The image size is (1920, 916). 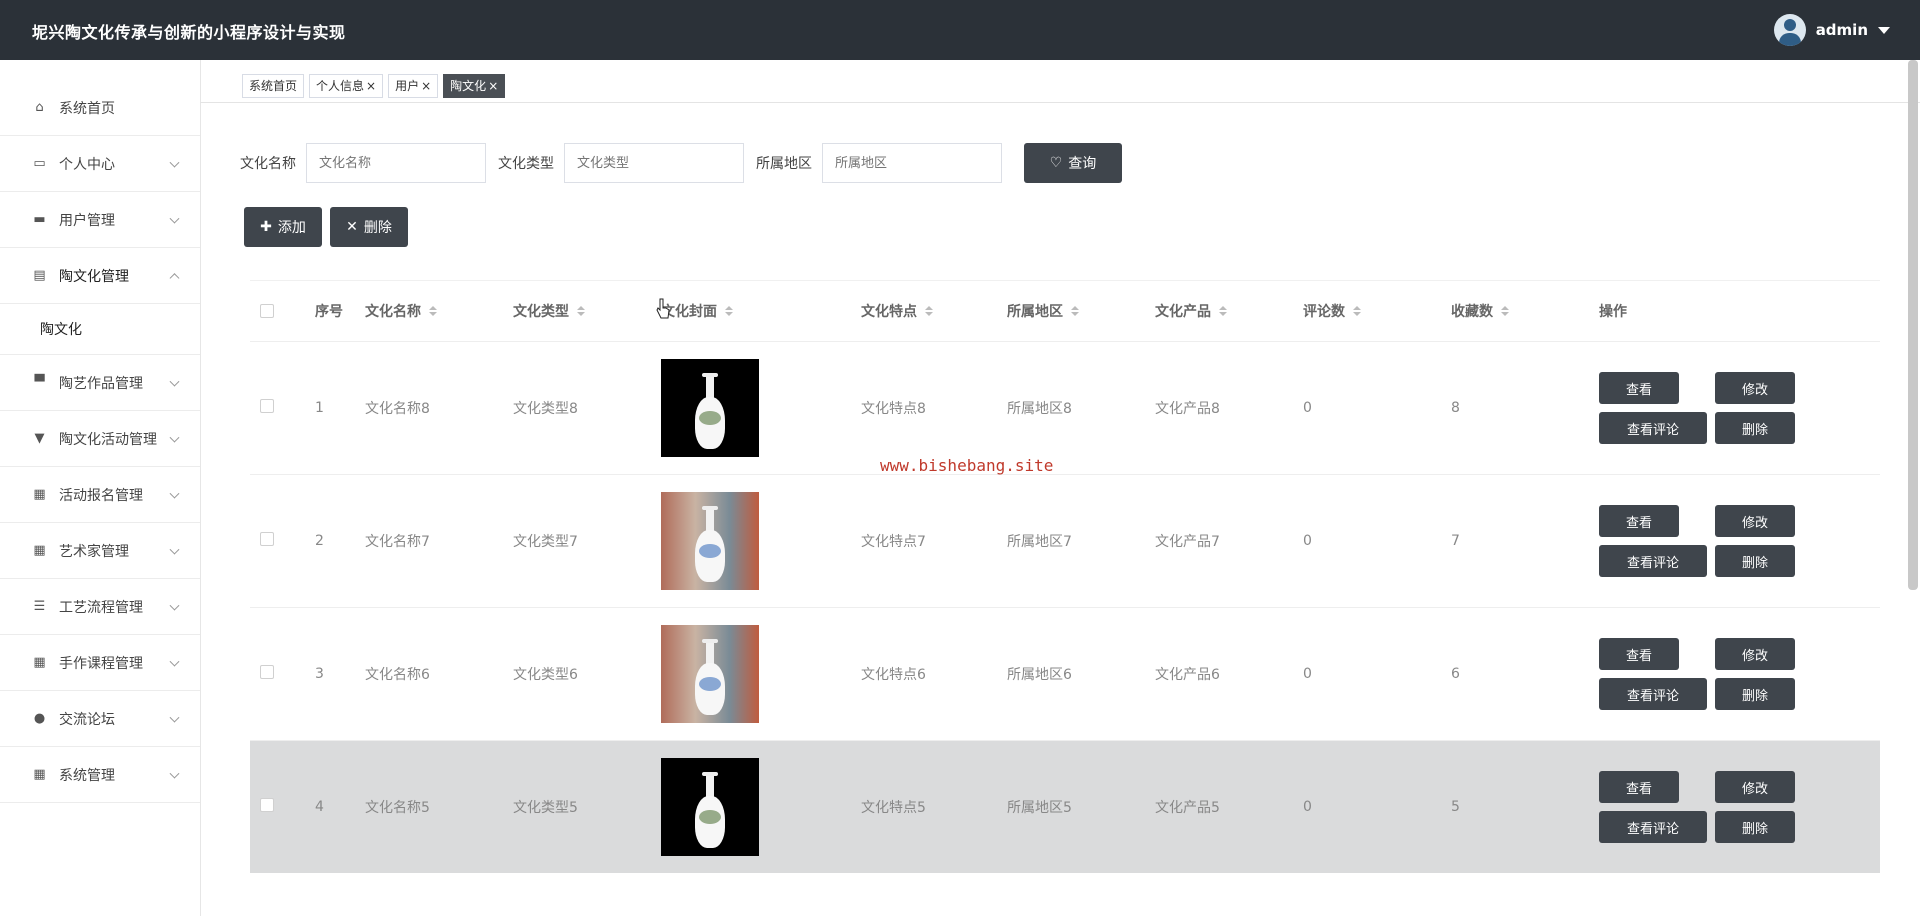 What do you see at coordinates (100, 719) in the screenshot?
I see `sidebar-item-forum: ● 交流论坛` at bounding box center [100, 719].